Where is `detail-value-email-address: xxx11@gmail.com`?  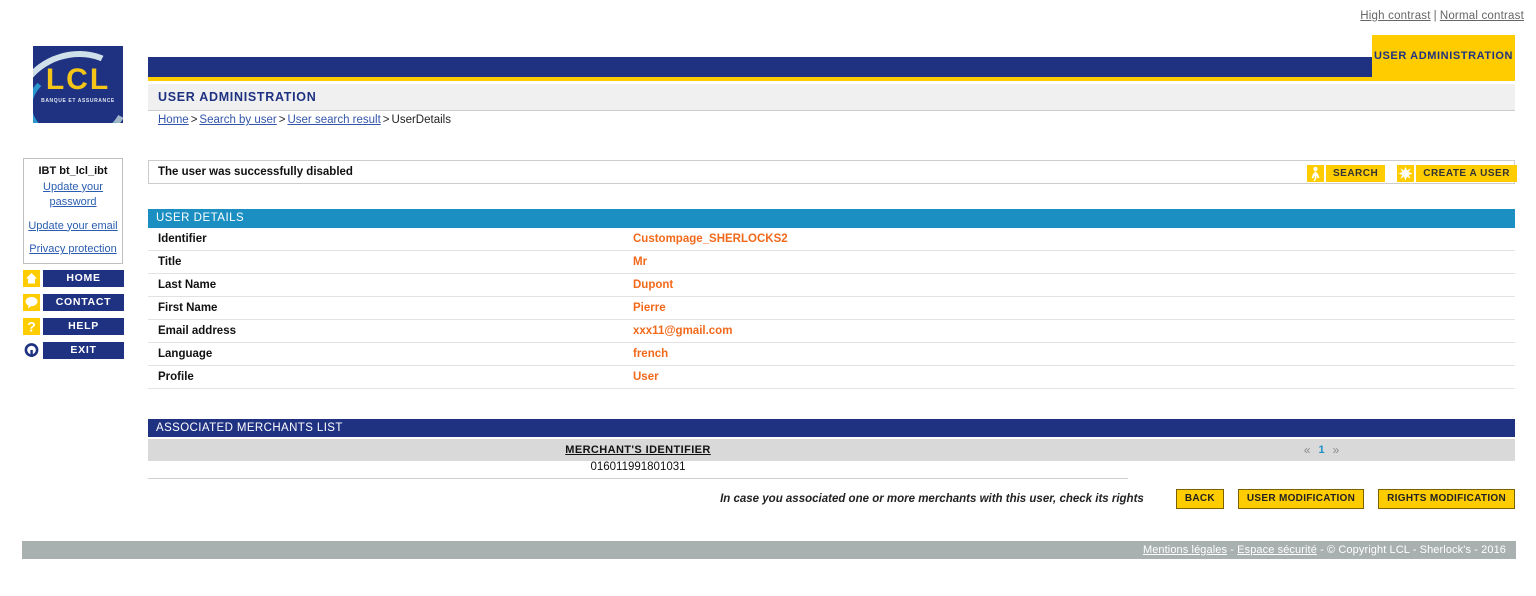
detail-value-email-address: xxx11@gmail.com is located at coordinates (683, 331).